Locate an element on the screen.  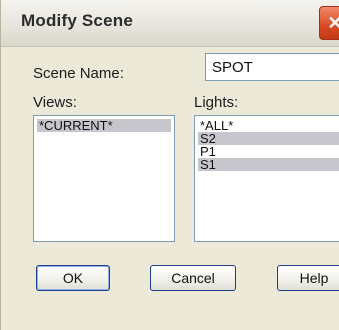
close-button: ✕ is located at coordinates (329, 23).